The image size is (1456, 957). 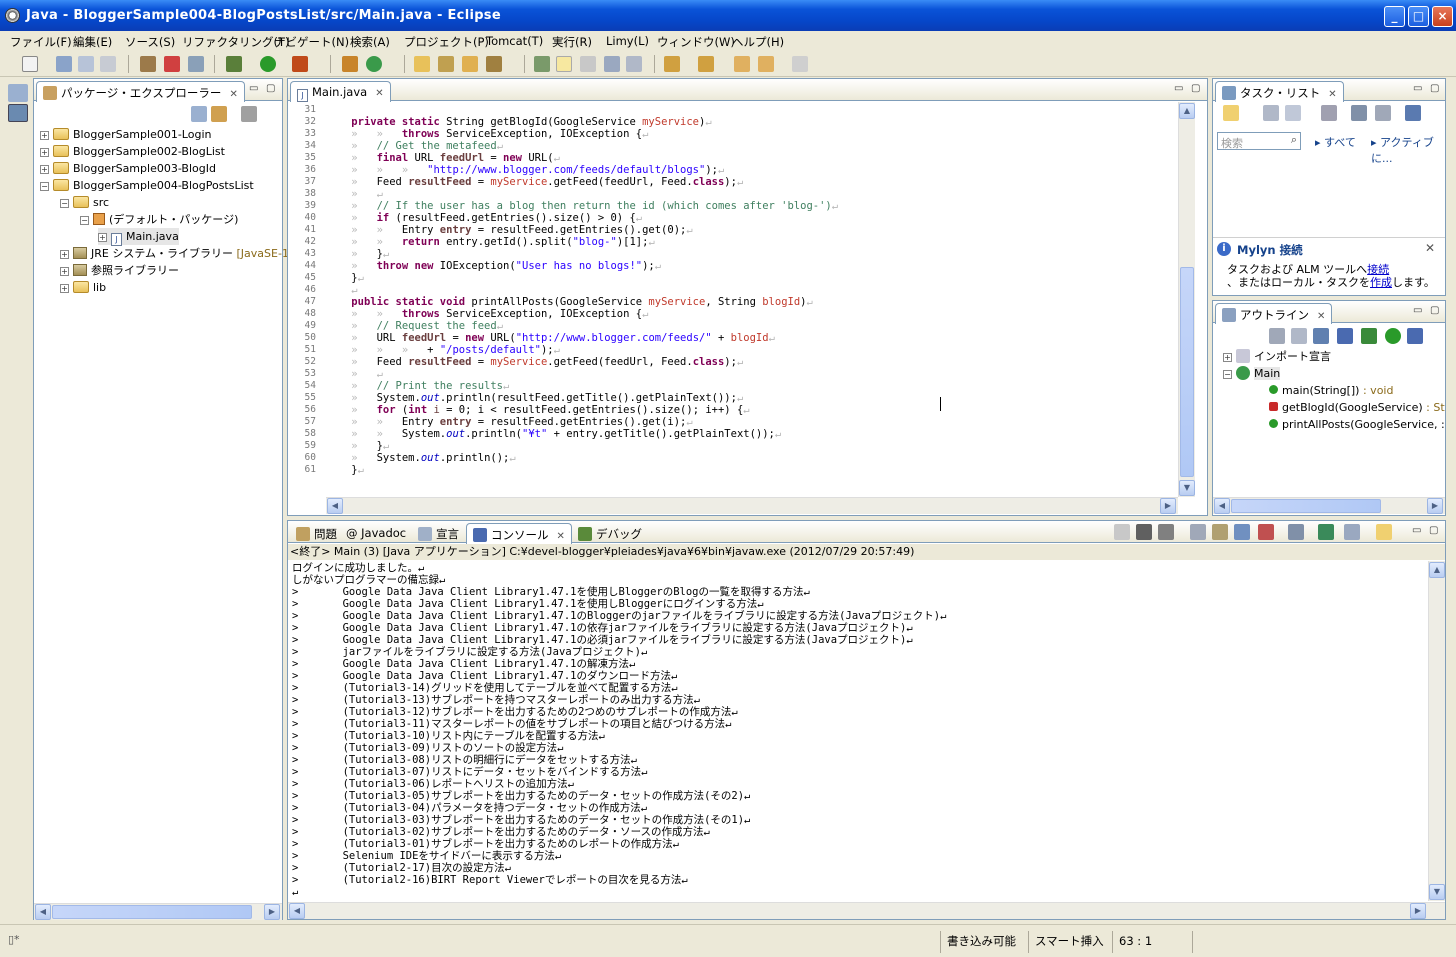 What do you see at coordinates (470, 64) in the screenshot?
I see `open-folder-icon` at bounding box center [470, 64].